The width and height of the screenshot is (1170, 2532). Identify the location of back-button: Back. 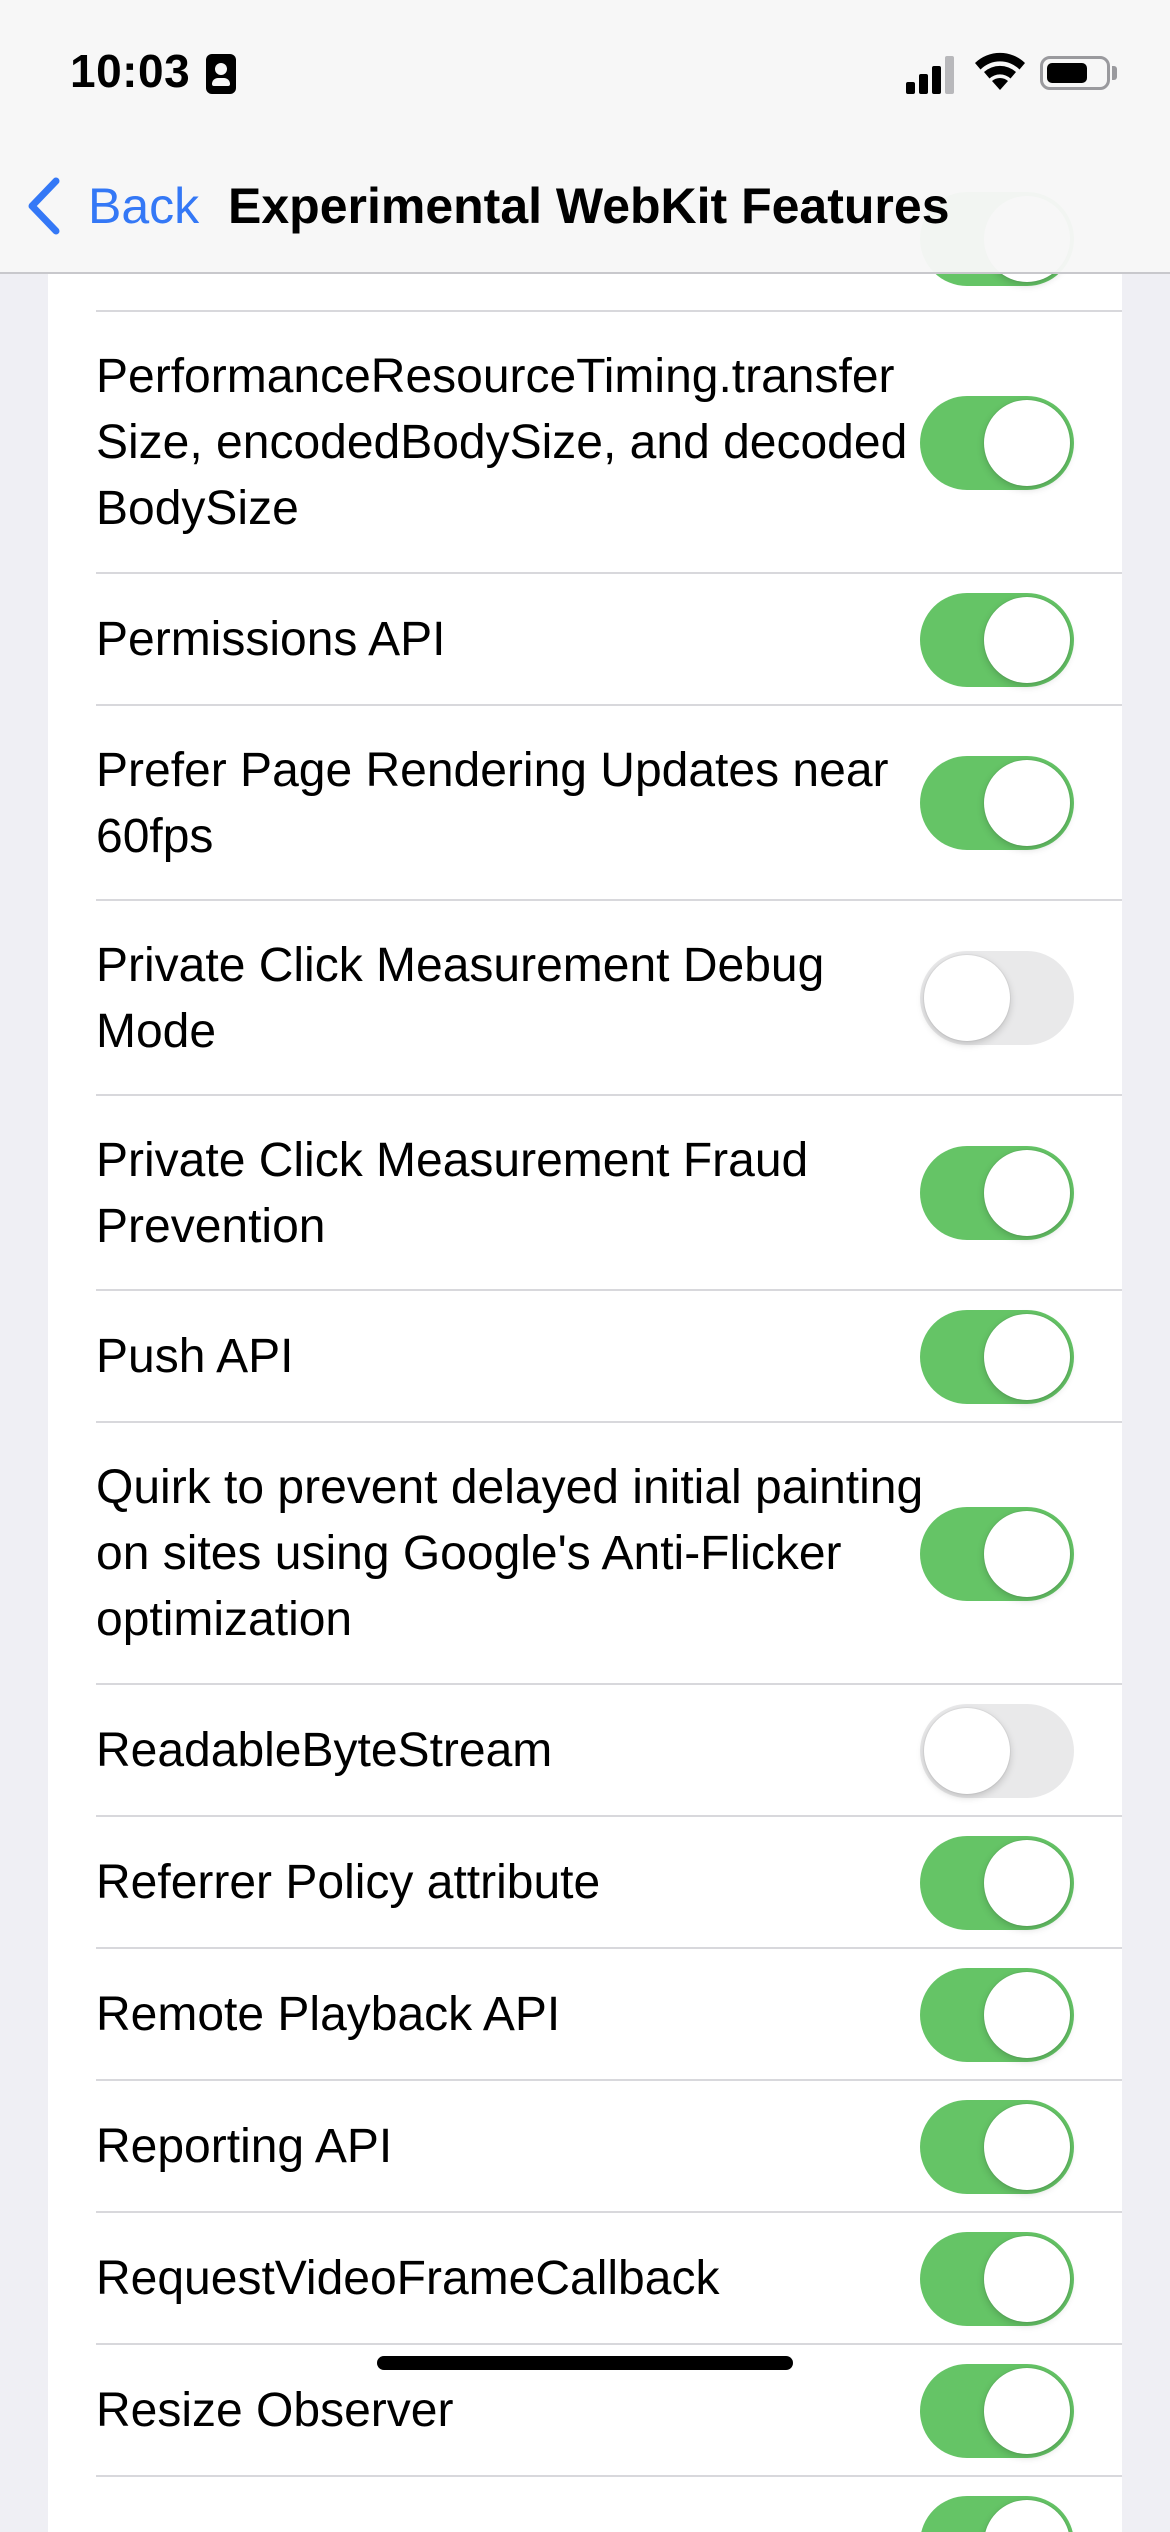
(112, 206).